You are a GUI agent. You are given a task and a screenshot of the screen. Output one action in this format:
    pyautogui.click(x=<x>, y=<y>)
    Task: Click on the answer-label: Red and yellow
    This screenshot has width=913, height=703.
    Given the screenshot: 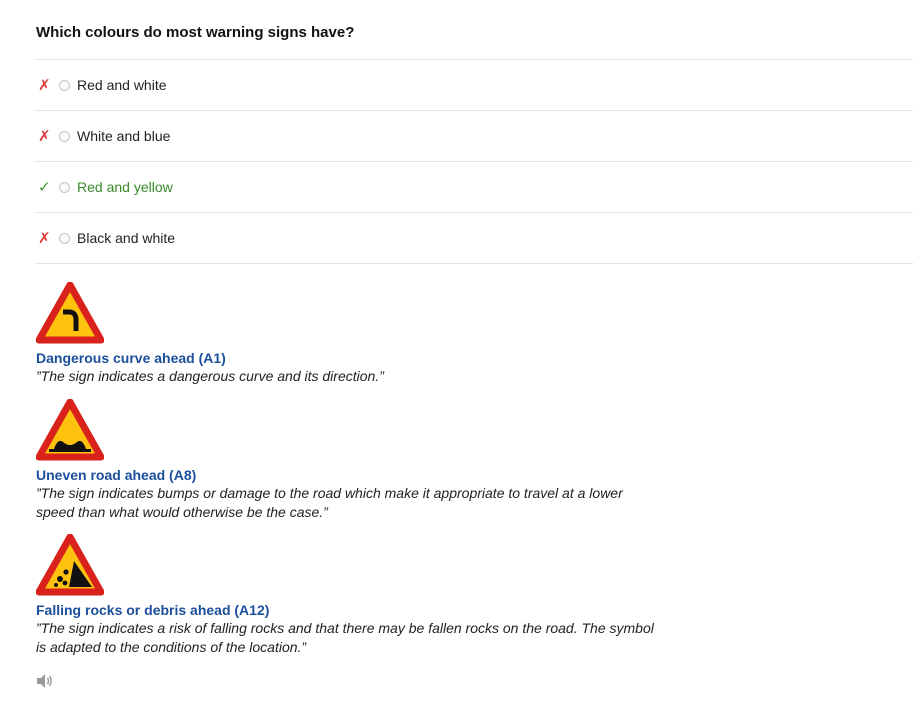 What is the action you would take?
    pyautogui.click(x=125, y=187)
    